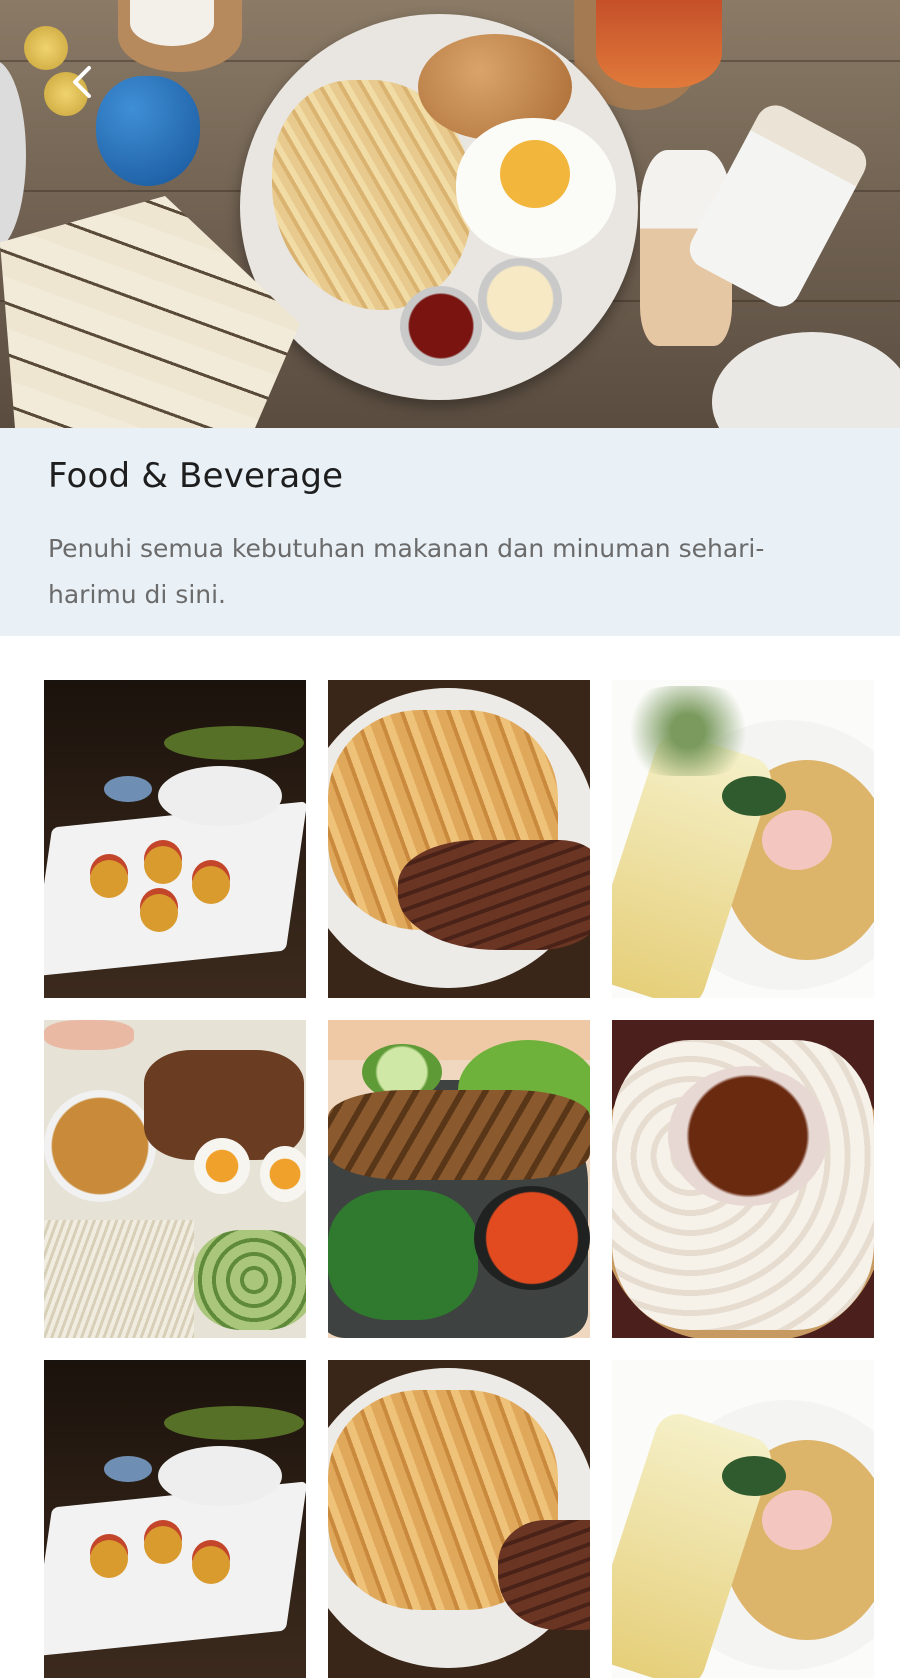 The height and width of the screenshot is (1678, 900). Describe the element at coordinates (172, 23) in the screenshot. I see `cup` at that location.